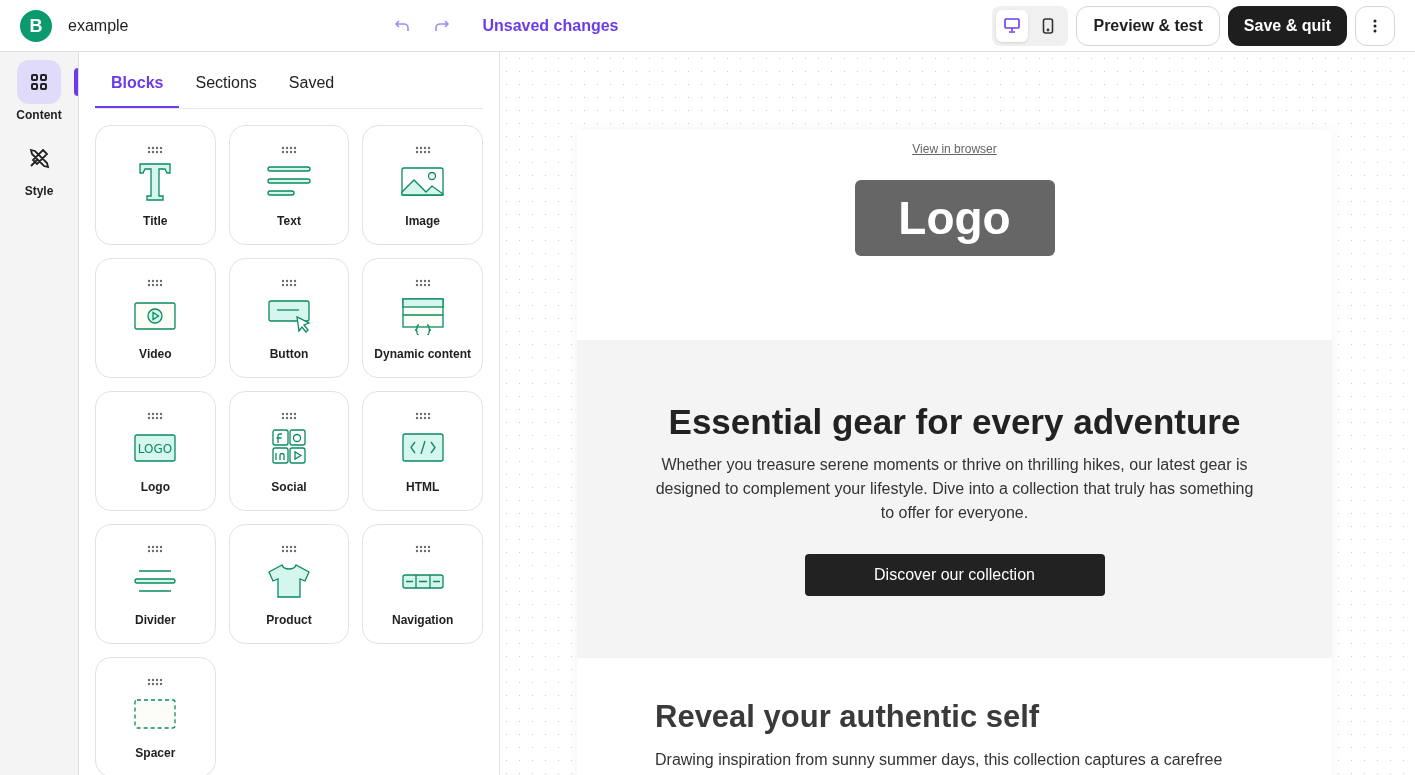 Image resolution: width=1415 pixels, height=775 pixels. Describe the element at coordinates (36, 25) in the screenshot. I see `app-logo: B` at that location.